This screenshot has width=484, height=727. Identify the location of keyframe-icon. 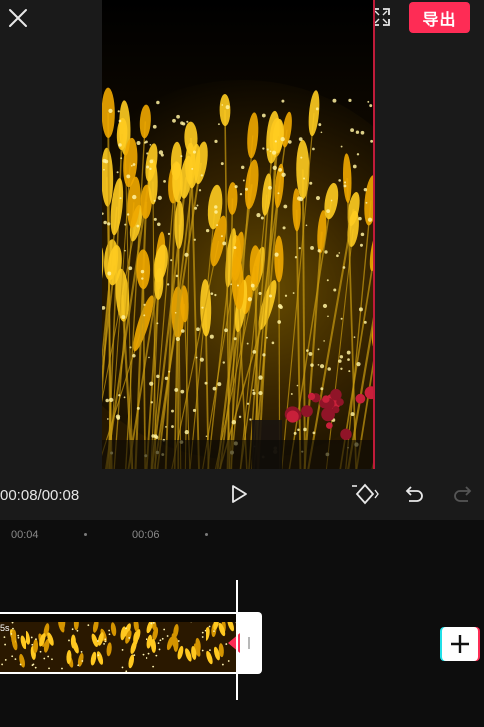
(365, 494).